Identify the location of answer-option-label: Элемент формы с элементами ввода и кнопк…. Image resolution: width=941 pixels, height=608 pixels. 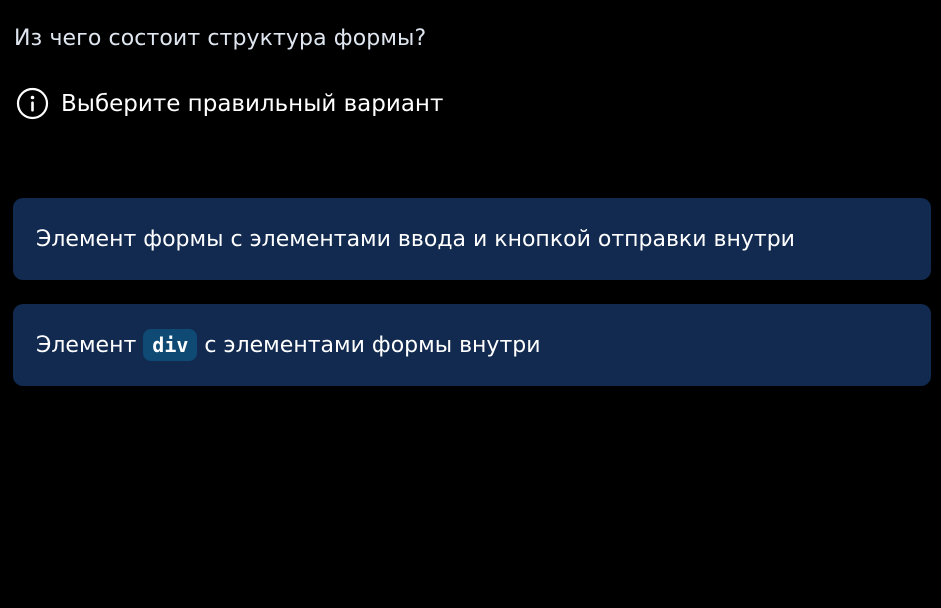
(415, 239).